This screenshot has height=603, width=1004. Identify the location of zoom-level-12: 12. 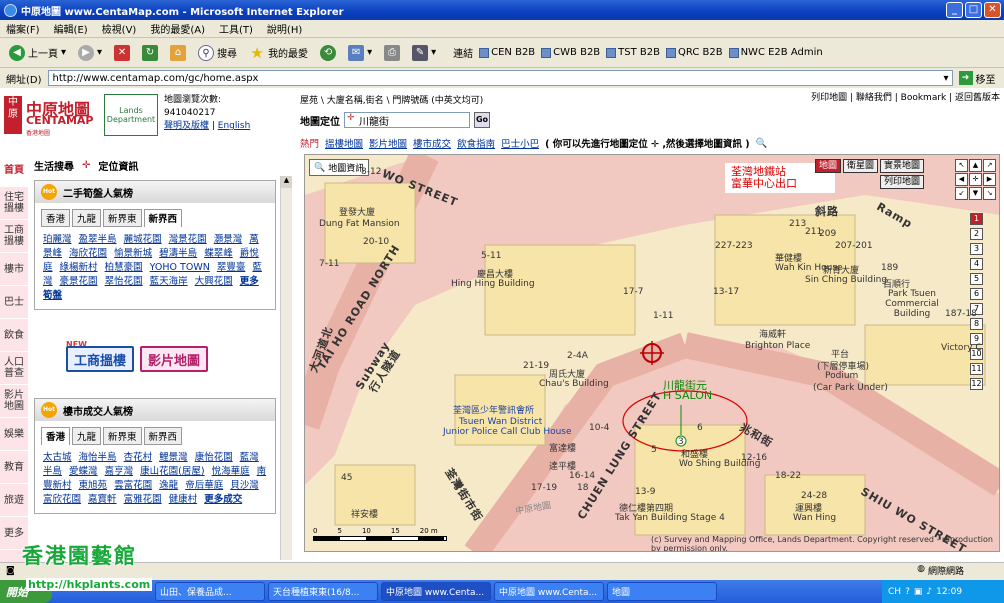
(976, 384).